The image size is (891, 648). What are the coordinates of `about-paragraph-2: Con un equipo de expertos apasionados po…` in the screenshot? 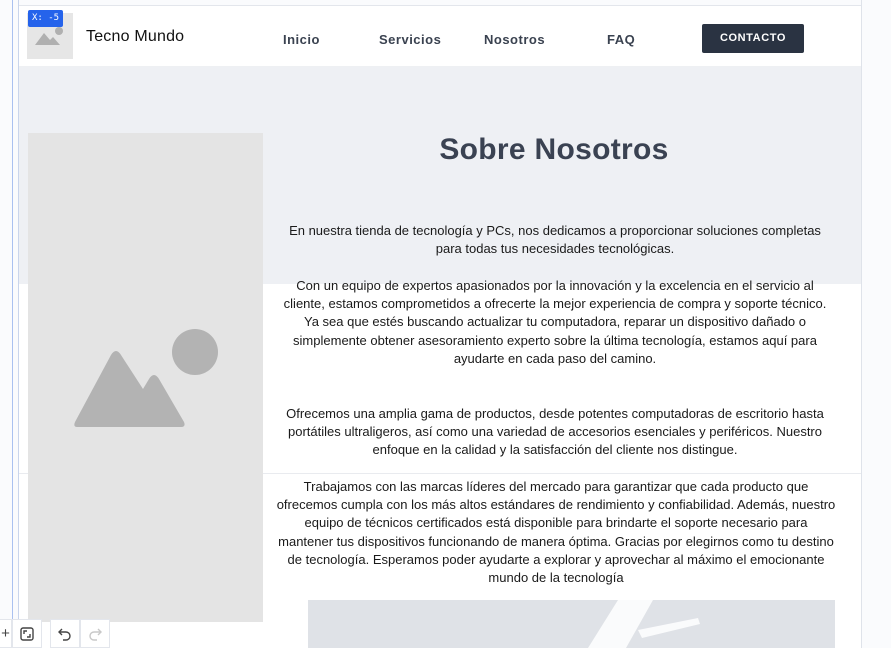 It's located at (555, 322).